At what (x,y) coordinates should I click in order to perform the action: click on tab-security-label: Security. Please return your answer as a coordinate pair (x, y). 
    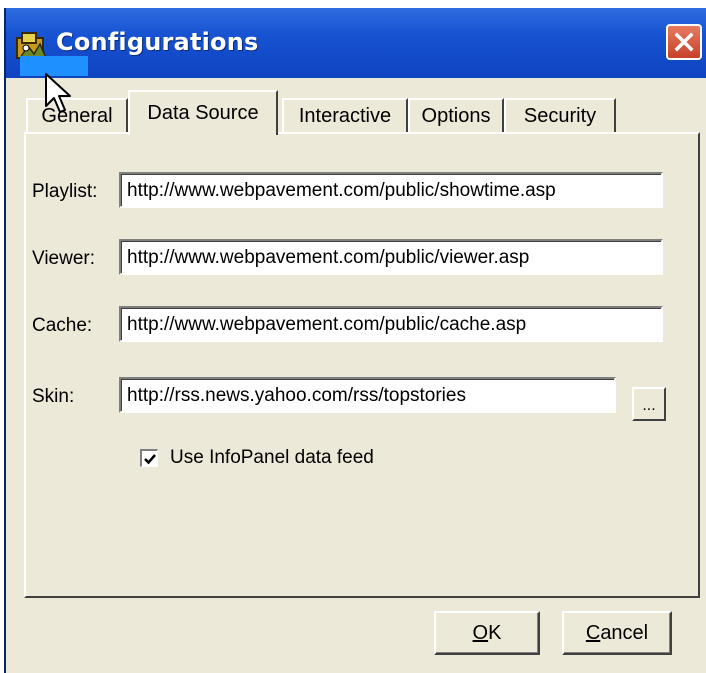
    Looking at the image, I should click on (560, 115).